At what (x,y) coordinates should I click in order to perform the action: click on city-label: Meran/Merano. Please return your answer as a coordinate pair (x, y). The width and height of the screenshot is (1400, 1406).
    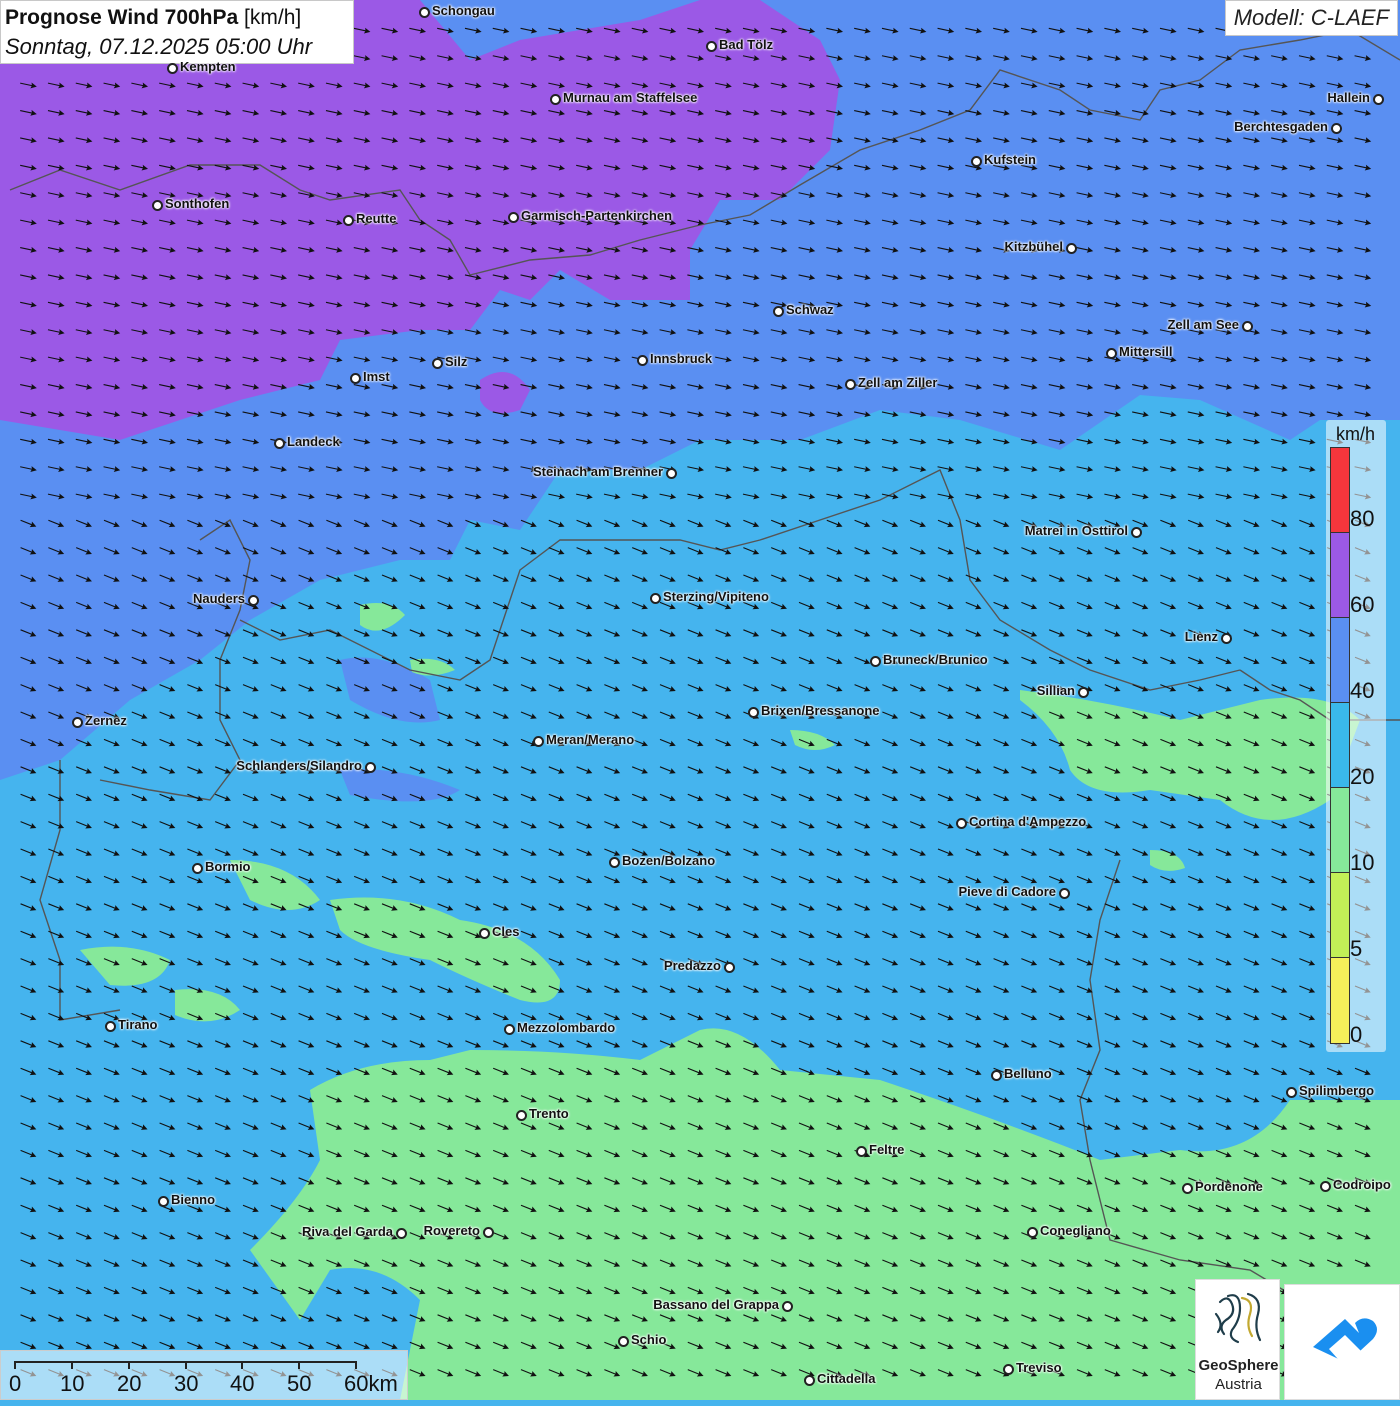
    Looking at the image, I should click on (590, 739).